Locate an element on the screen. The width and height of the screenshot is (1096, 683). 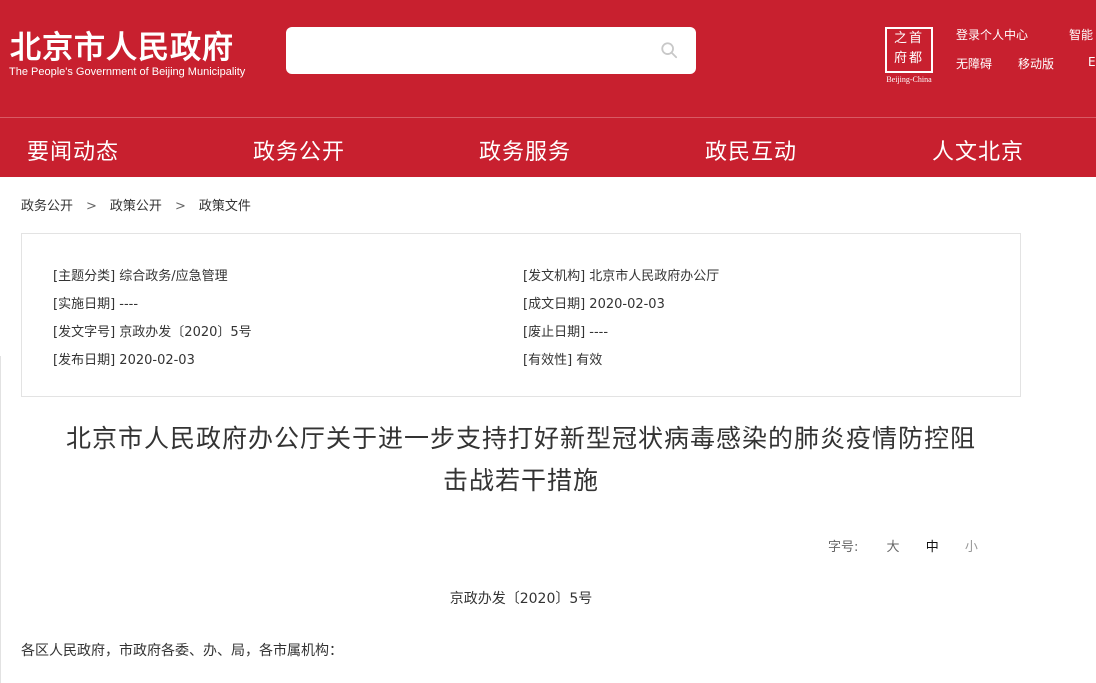
emblem-caption: Beijing-China is located at coordinates (909, 79).